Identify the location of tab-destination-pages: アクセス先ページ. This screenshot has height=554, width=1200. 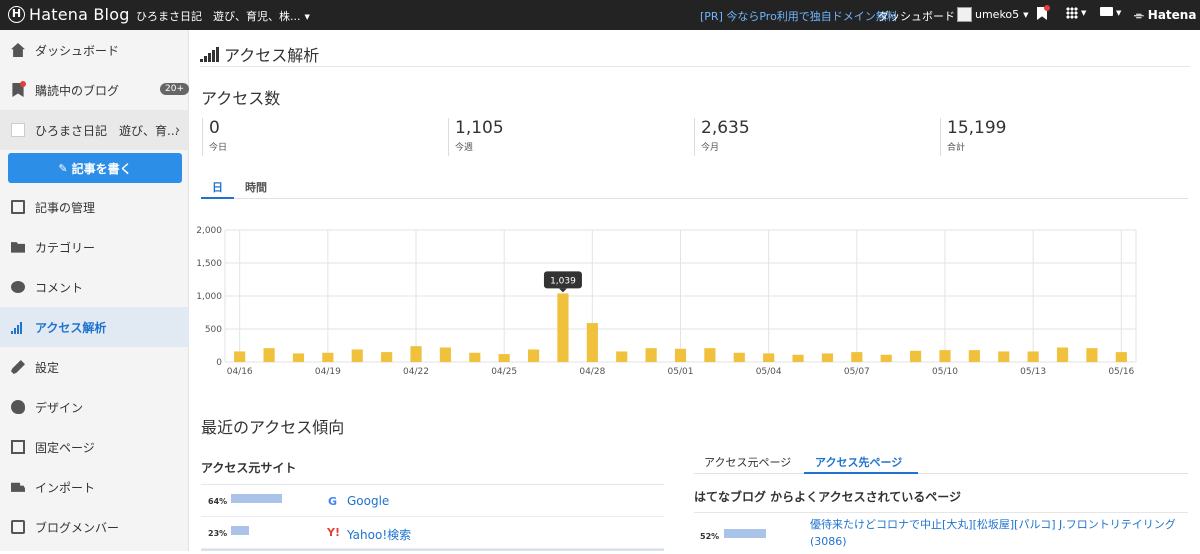
(858, 462).